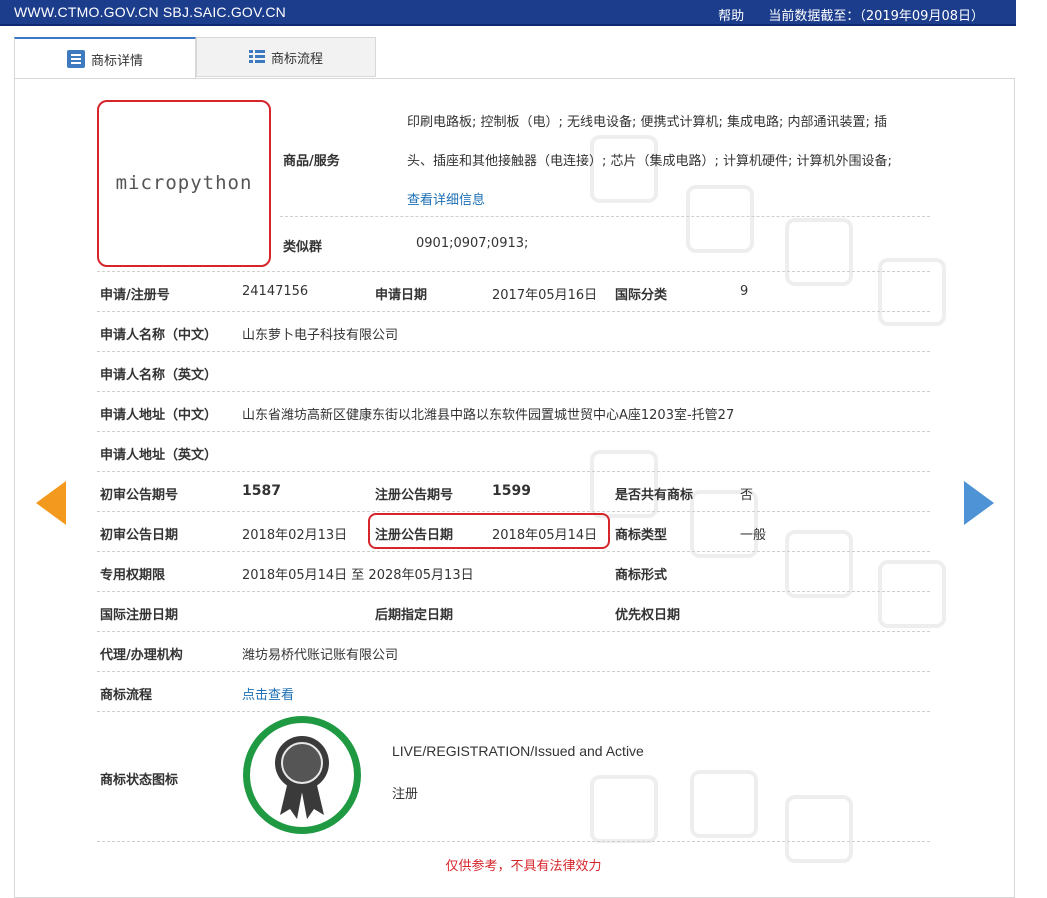  What do you see at coordinates (261, 491) in the screenshot?
I see `prelim-no-value: 1587` at bounding box center [261, 491].